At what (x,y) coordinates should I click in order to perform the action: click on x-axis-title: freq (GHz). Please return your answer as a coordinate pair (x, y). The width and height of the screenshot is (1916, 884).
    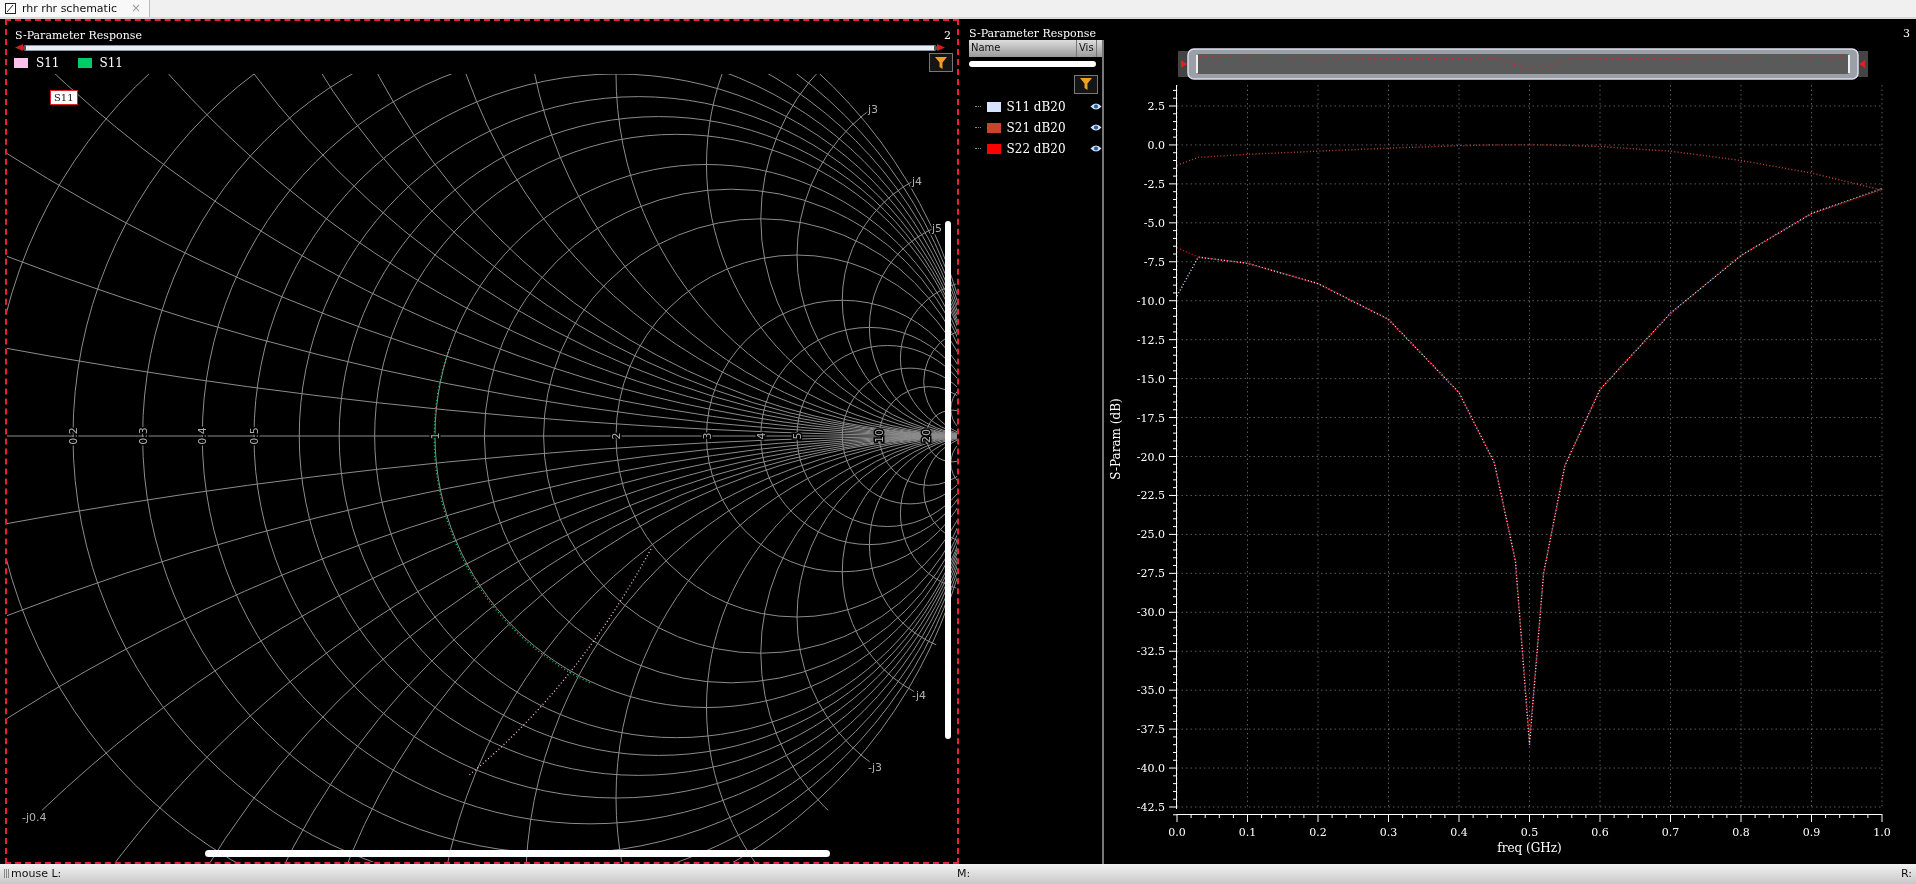
    Looking at the image, I should click on (1529, 847).